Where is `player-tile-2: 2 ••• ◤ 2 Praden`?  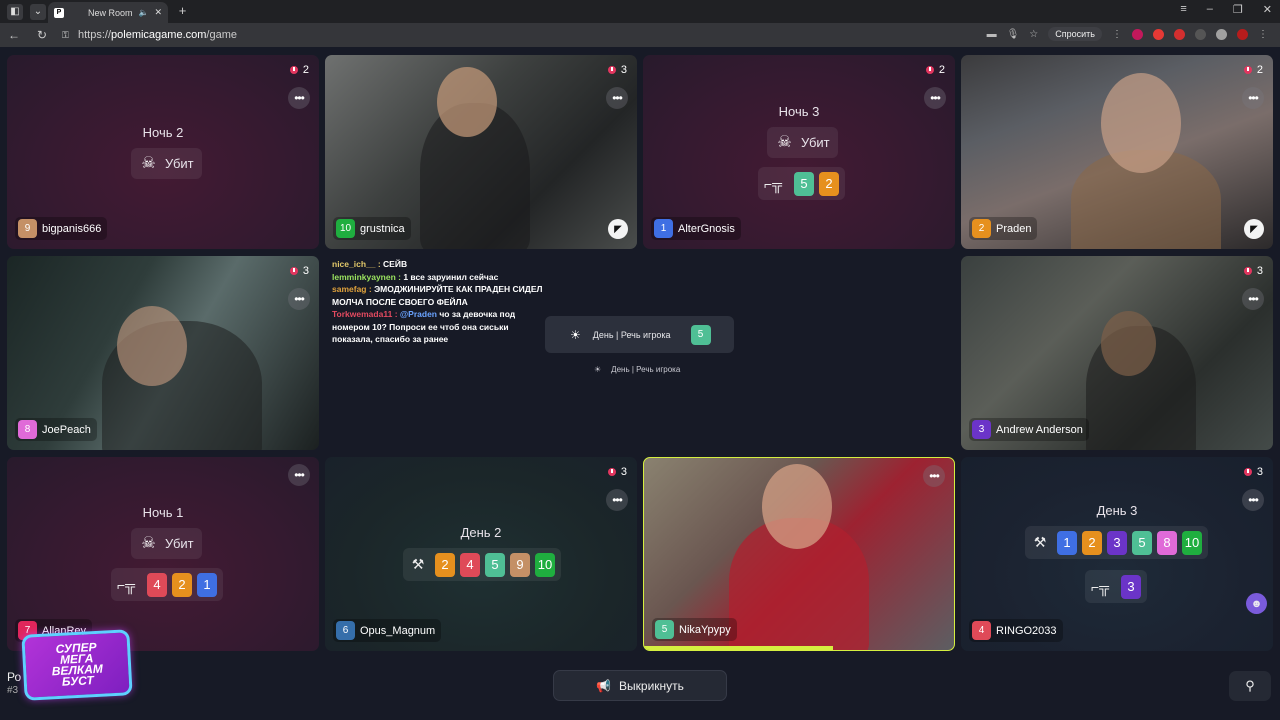 player-tile-2: 2 ••• ◤ 2 Praden is located at coordinates (1117, 152).